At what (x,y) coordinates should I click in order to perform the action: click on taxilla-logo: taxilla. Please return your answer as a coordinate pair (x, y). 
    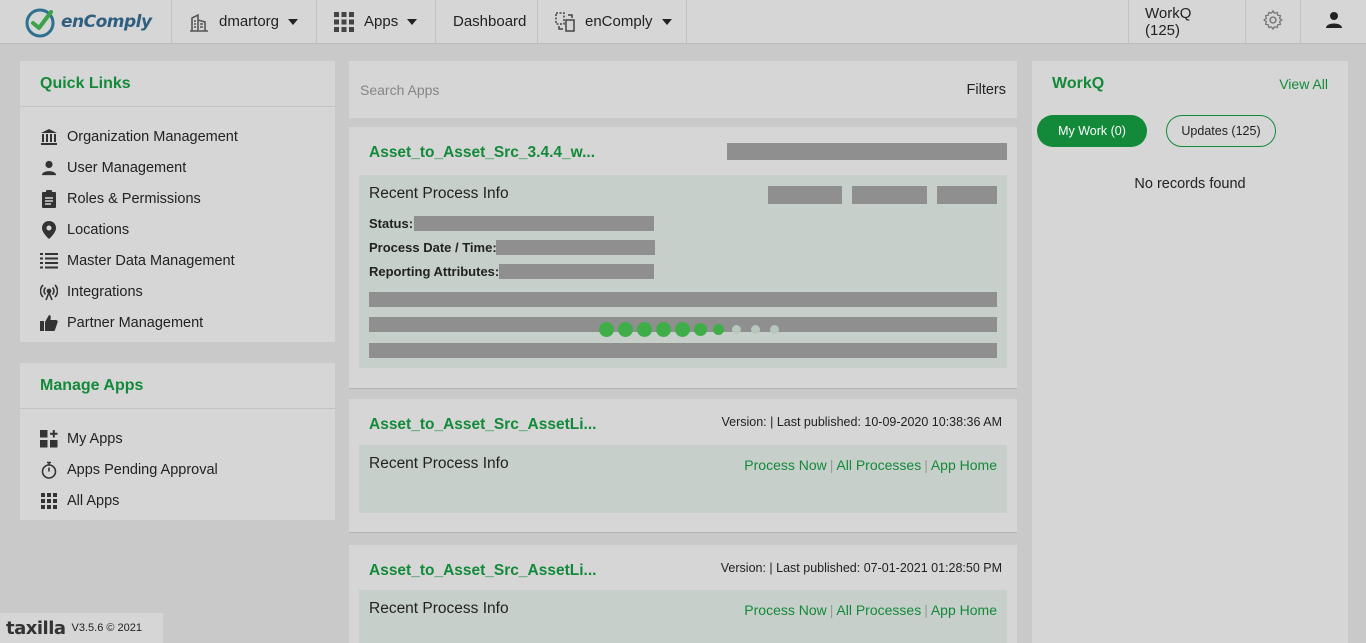
    Looking at the image, I should click on (36, 628).